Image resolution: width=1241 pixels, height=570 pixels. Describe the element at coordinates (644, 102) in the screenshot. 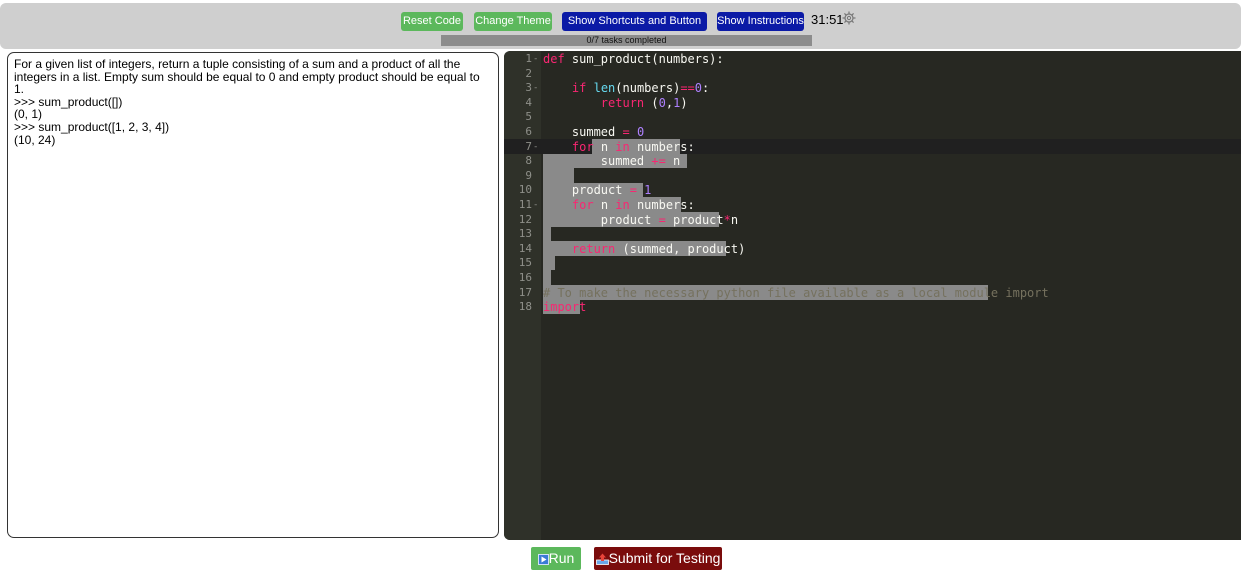

I see `code-text: return (0,1)` at that location.